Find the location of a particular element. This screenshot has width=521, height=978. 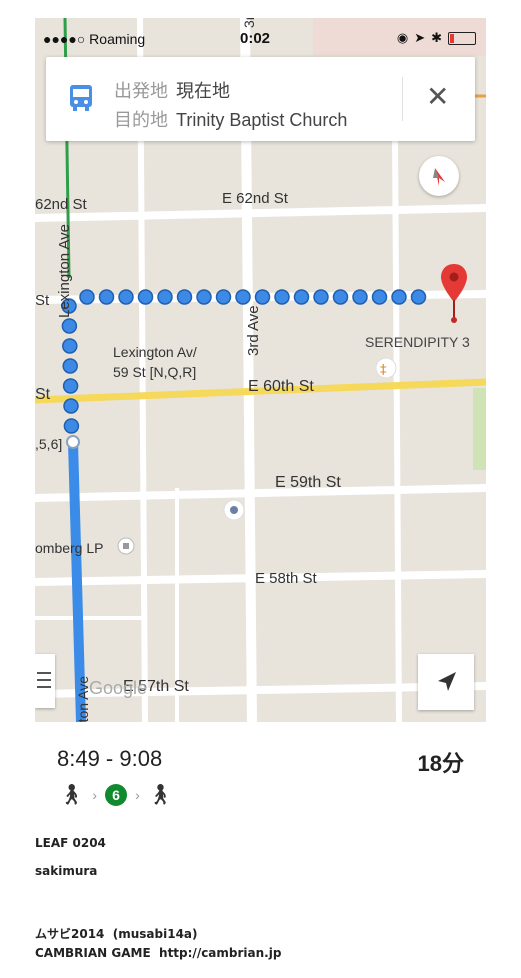

card-divider is located at coordinates (402, 99).